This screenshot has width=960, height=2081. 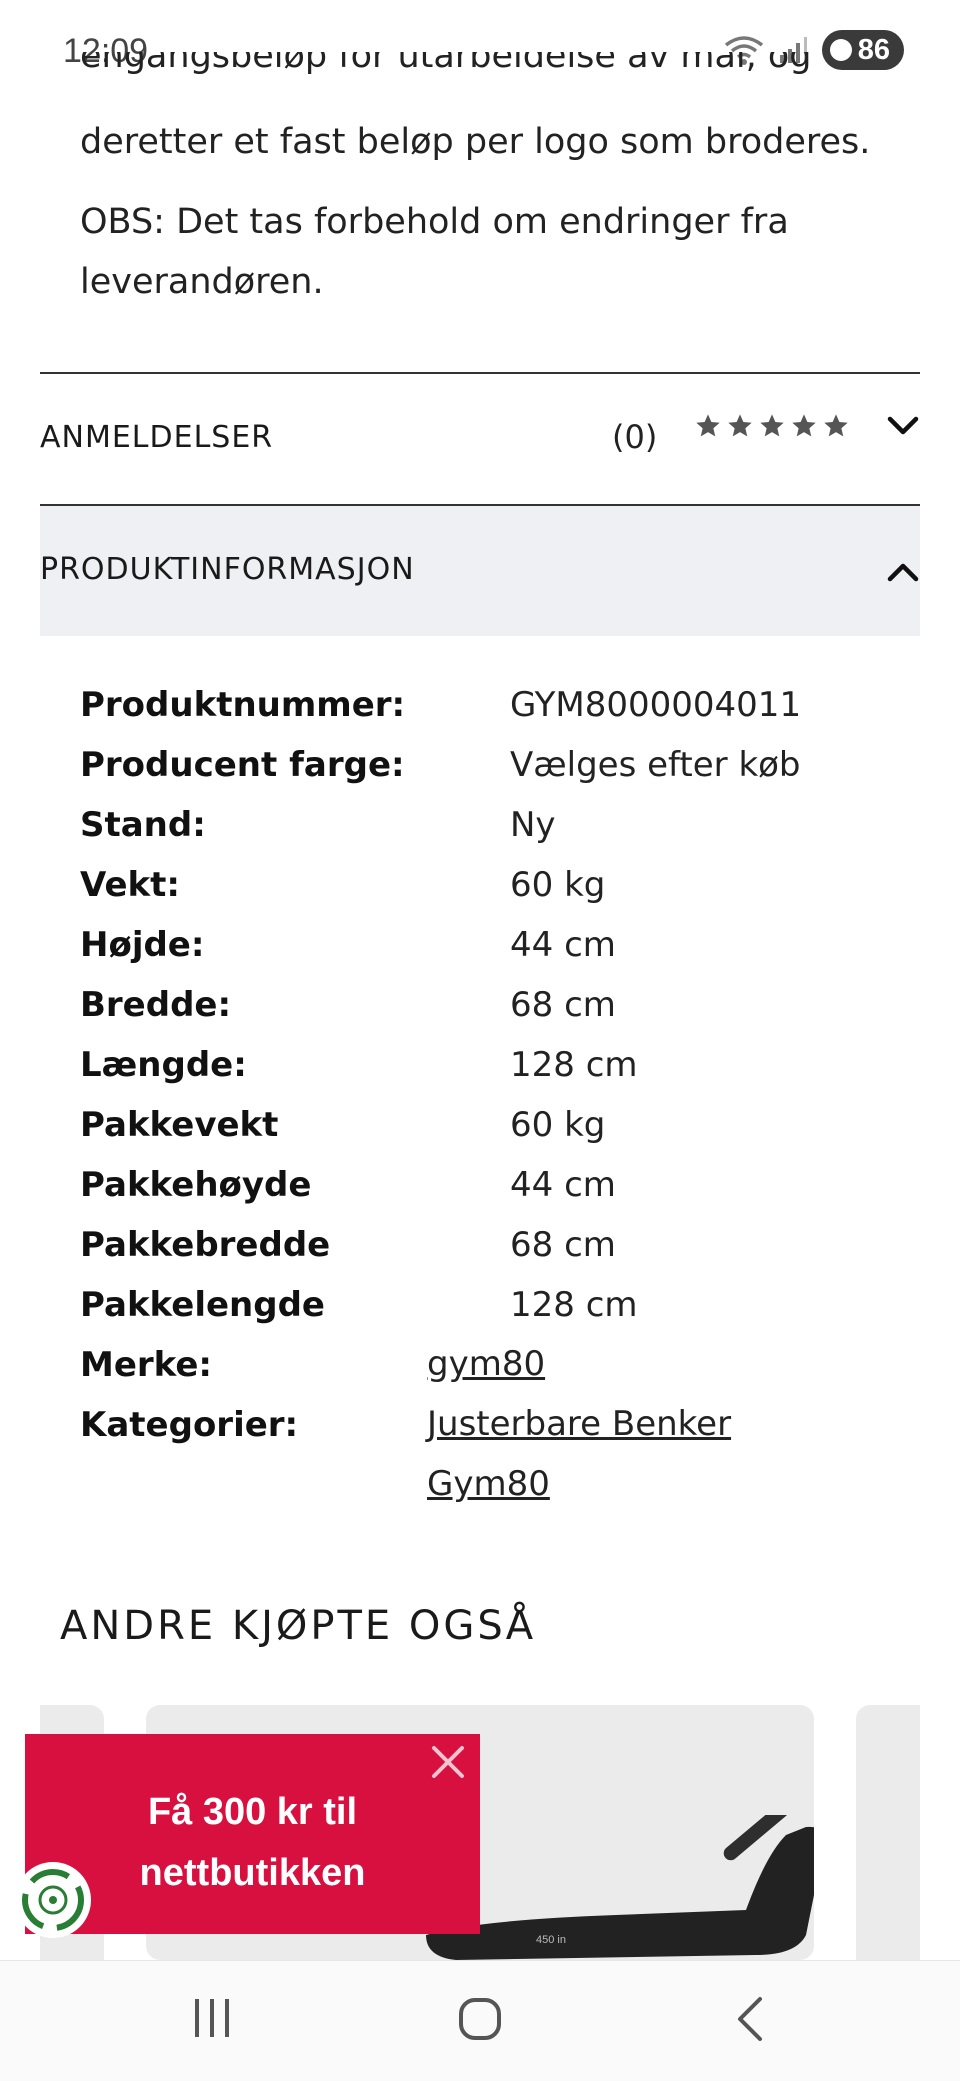 I want to click on description-partial-line: engangsbeløp for utarbeidelse av mal, og, so click(x=480, y=72).